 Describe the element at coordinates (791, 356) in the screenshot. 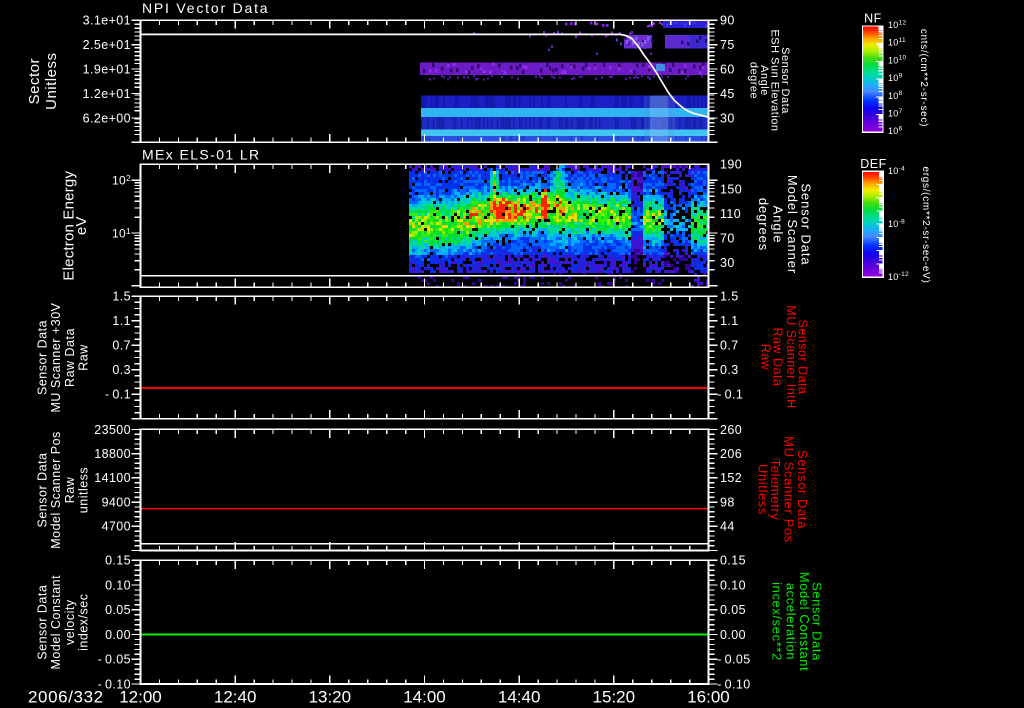

I see `svg-text: MU Scanner IntH` at that location.